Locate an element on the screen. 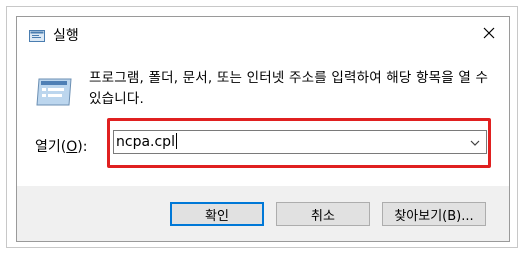  chevron-down-icon is located at coordinates (475, 142).